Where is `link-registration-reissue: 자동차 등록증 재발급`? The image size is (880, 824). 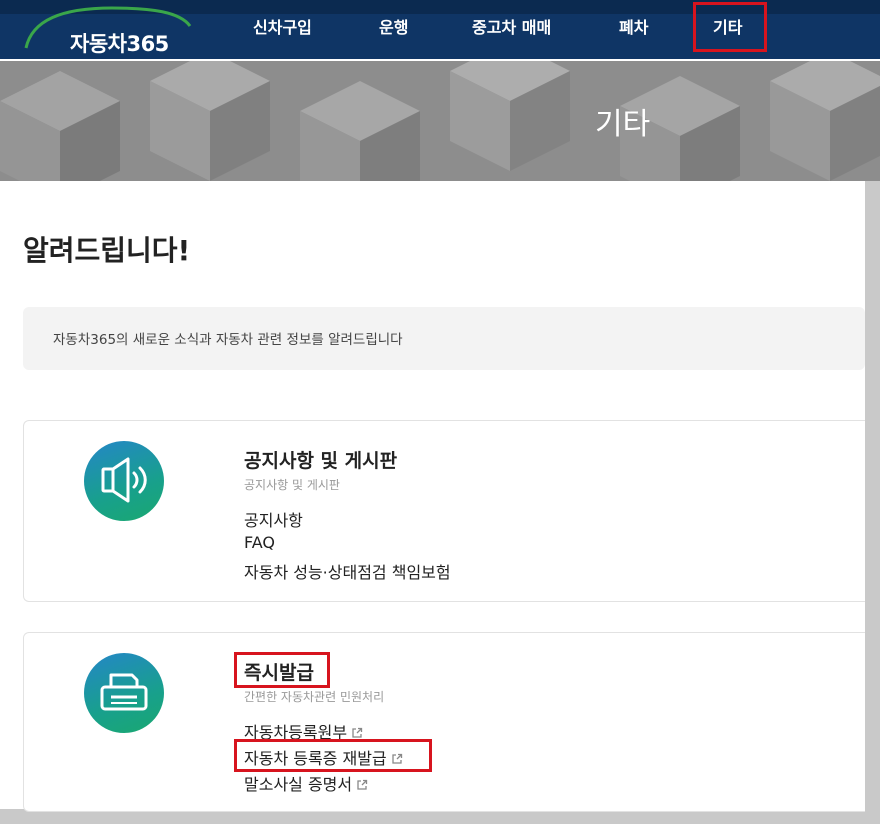 link-registration-reissue: 자동차 등록증 재발급 is located at coordinates (323, 757).